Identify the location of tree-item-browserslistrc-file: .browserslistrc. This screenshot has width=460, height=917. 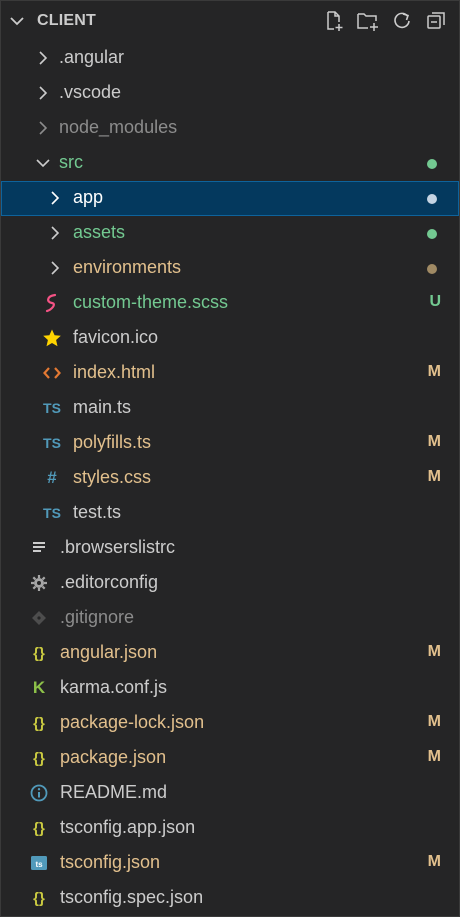
(230, 548).